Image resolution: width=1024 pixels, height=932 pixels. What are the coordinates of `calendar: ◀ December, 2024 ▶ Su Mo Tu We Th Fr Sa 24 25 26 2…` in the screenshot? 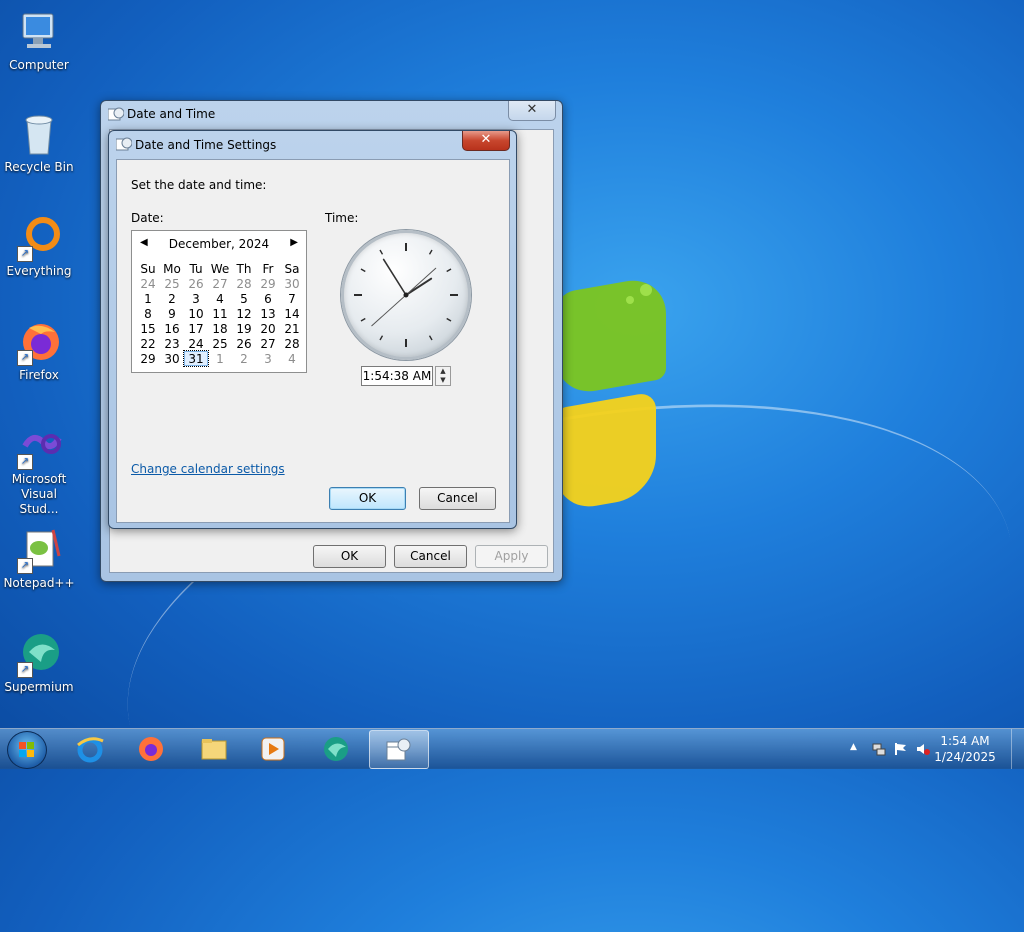 It's located at (219, 301).